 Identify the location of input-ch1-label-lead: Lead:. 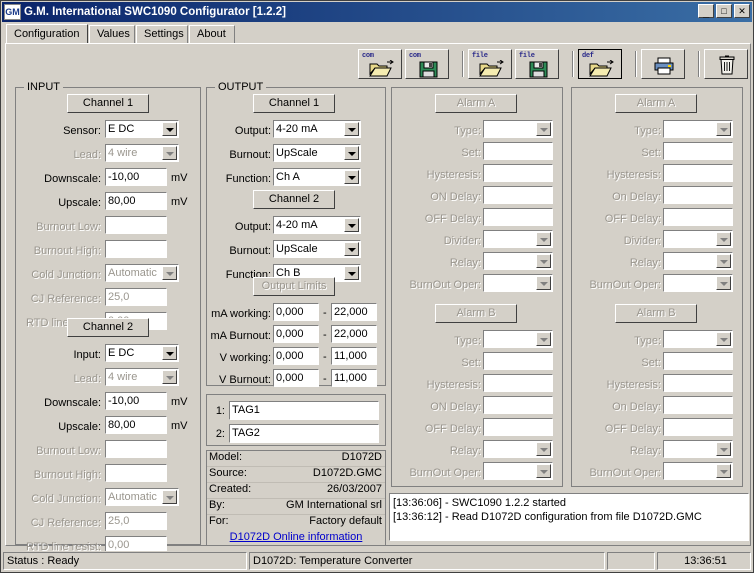
(87, 155).